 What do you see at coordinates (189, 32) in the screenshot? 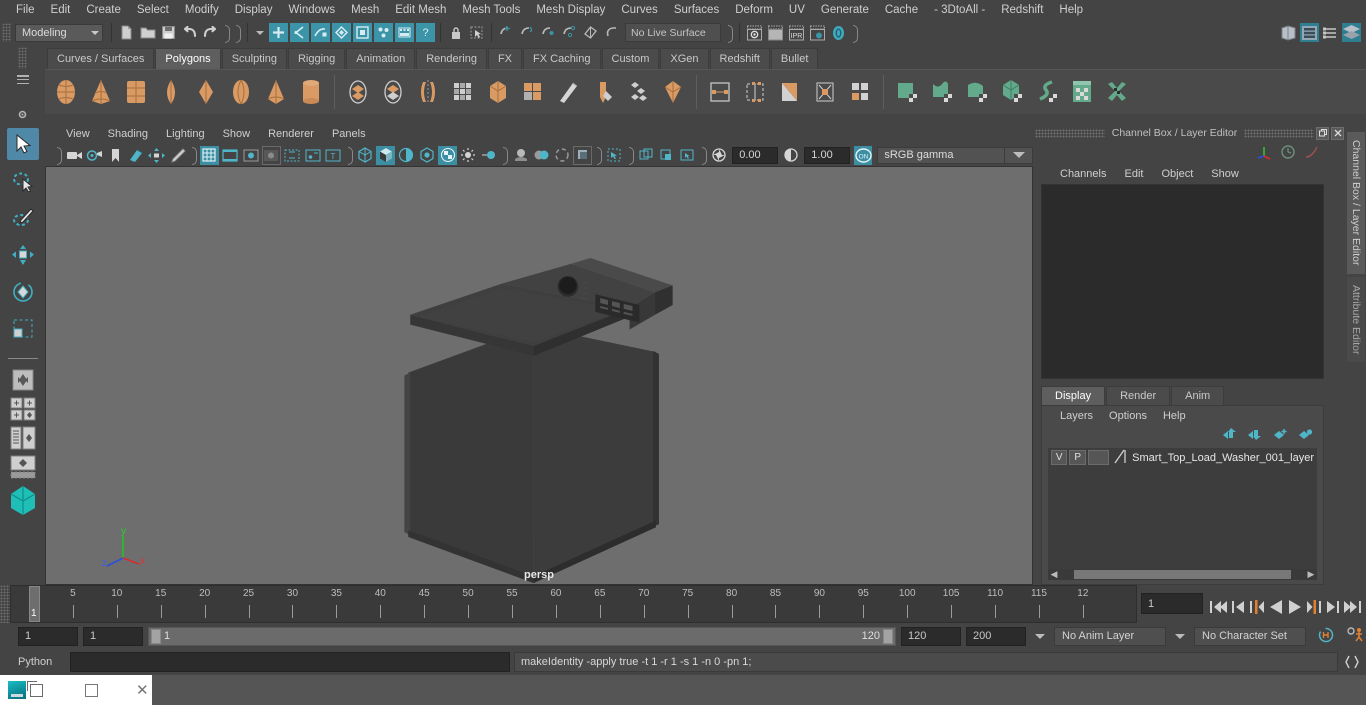
I see `undo-icon` at bounding box center [189, 32].